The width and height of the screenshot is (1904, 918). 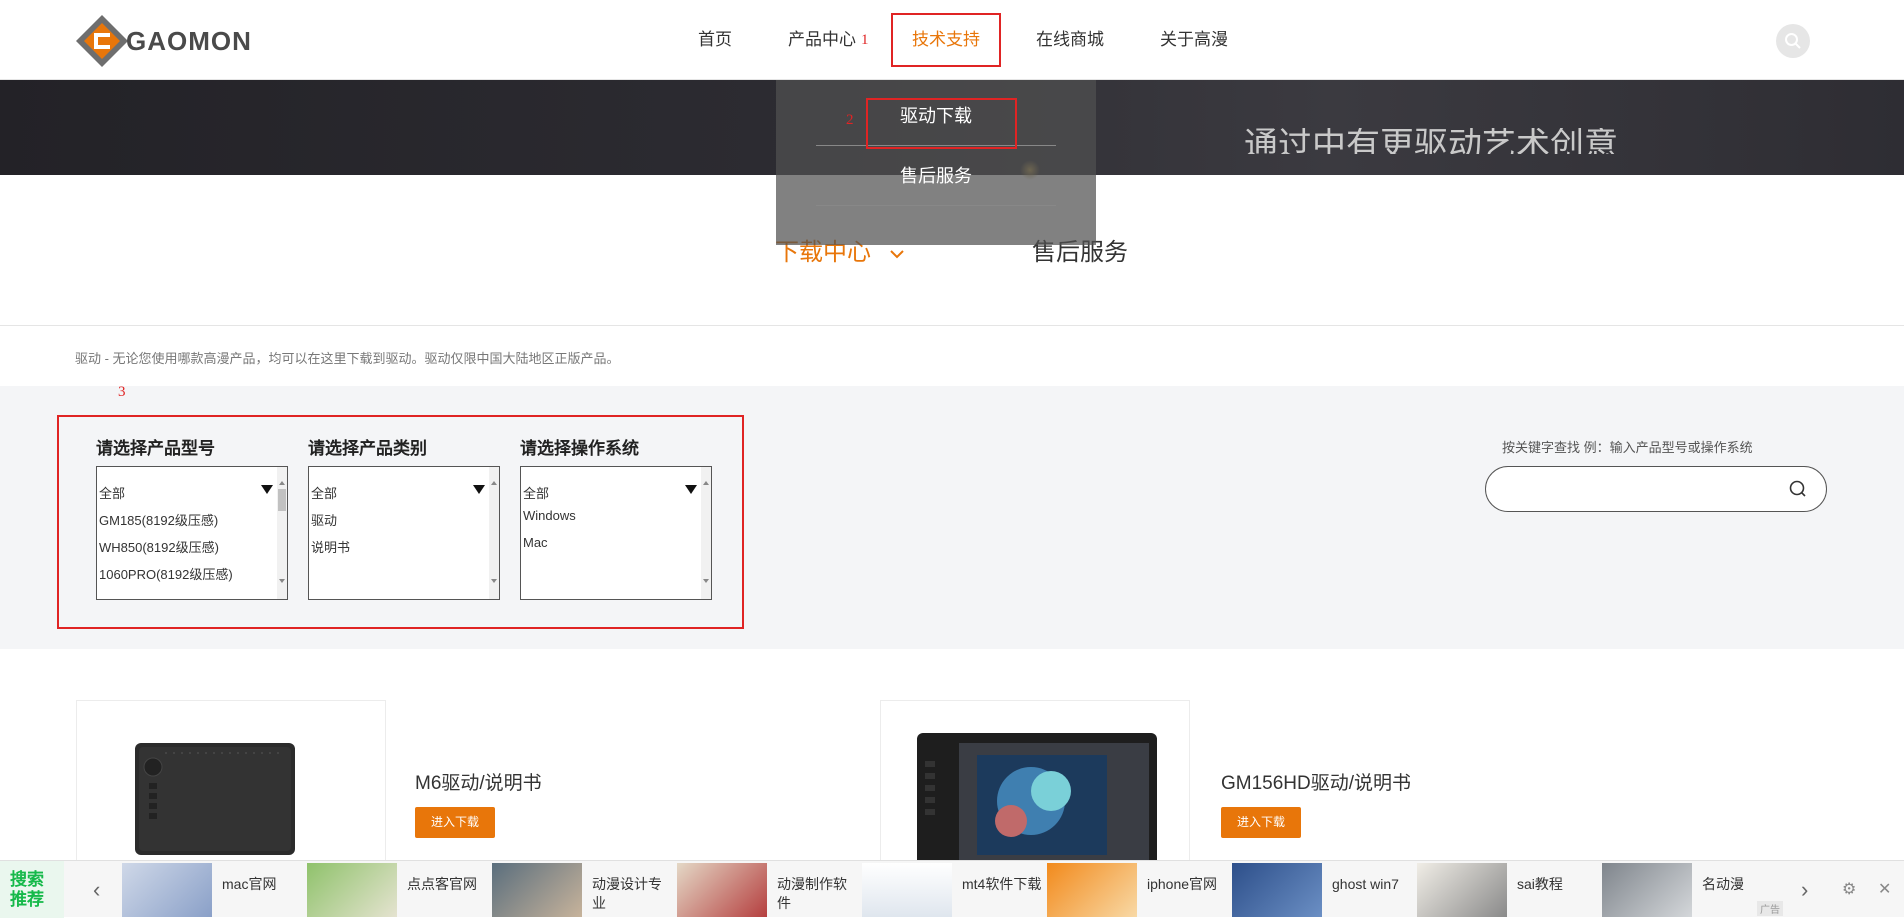 I want to click on os-scrollbar, so click(x=706, y=533).